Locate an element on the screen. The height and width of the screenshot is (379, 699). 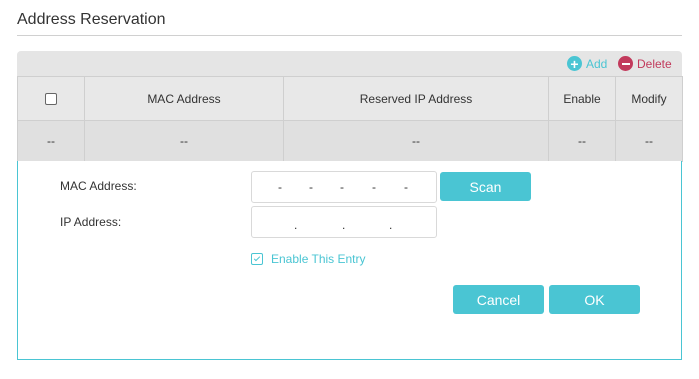
column-header-modify: Modify is located at coordinates (649, 98).